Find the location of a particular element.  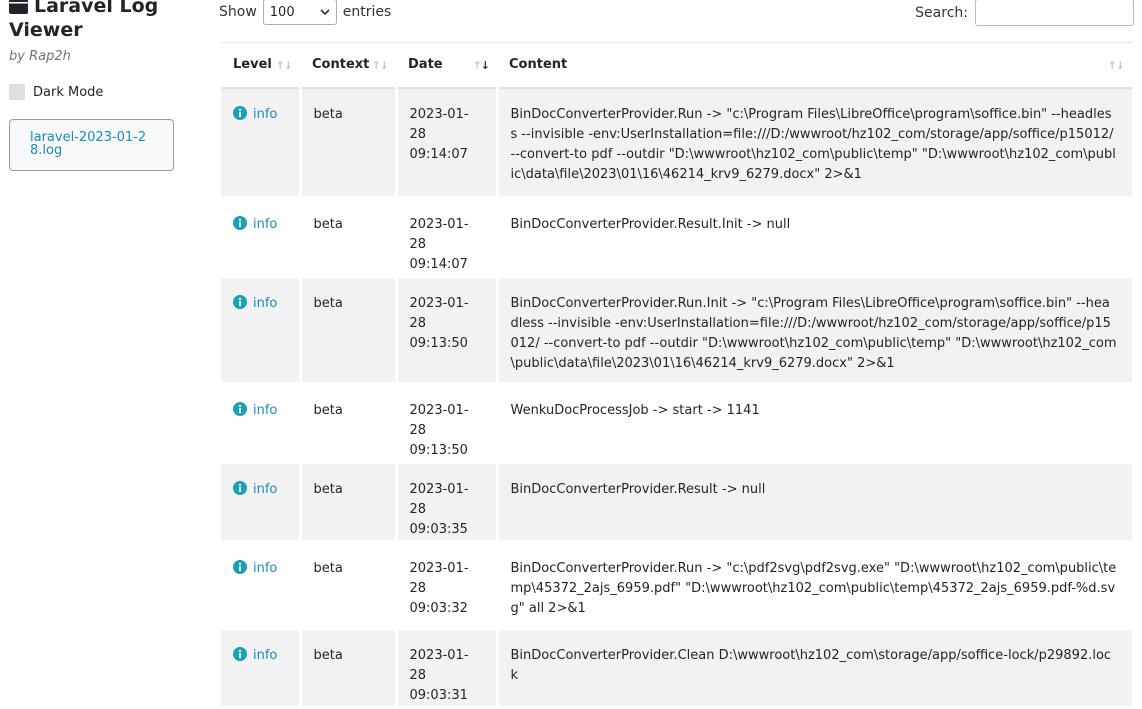

search-label: Search: is located at coordinates (941, 12).